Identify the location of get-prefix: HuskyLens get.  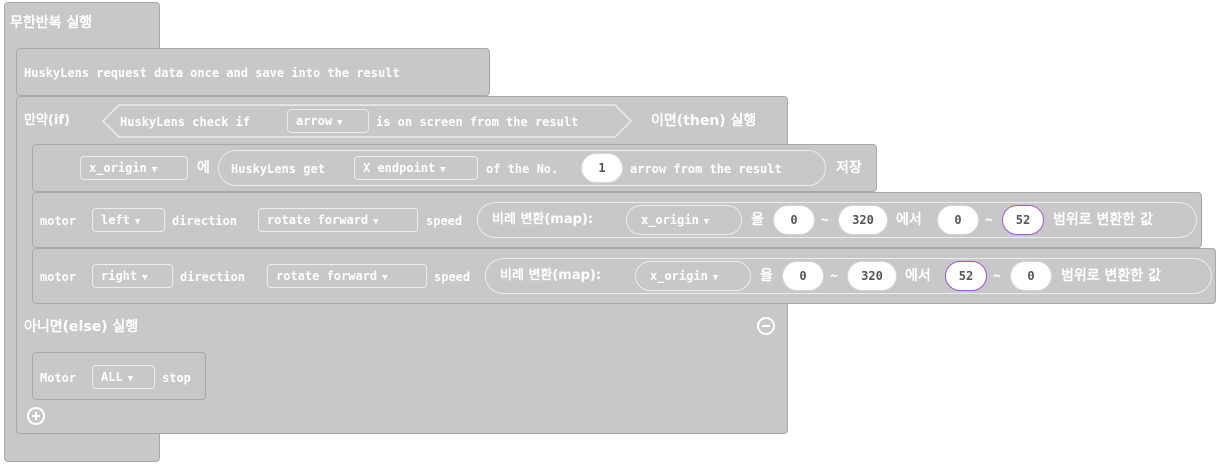
(278, 169).